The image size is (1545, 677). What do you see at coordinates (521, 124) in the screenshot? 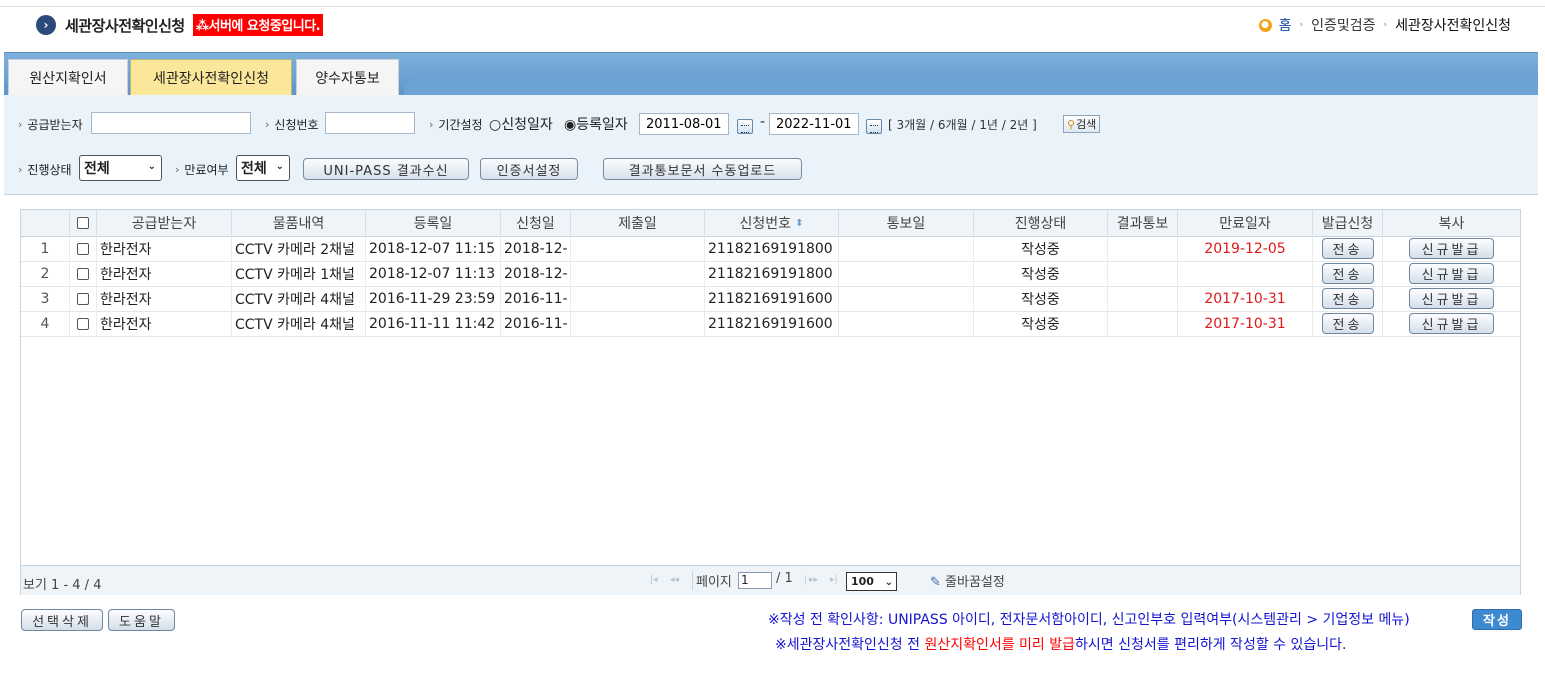
I see `radio-apply-date: ○신청일자` at bounding box center [521, 124].